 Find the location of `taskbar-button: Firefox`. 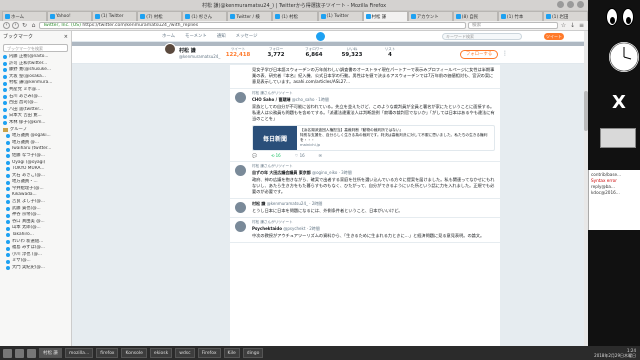

taskbar-button: Firefox is located at coordinates (209, 353).